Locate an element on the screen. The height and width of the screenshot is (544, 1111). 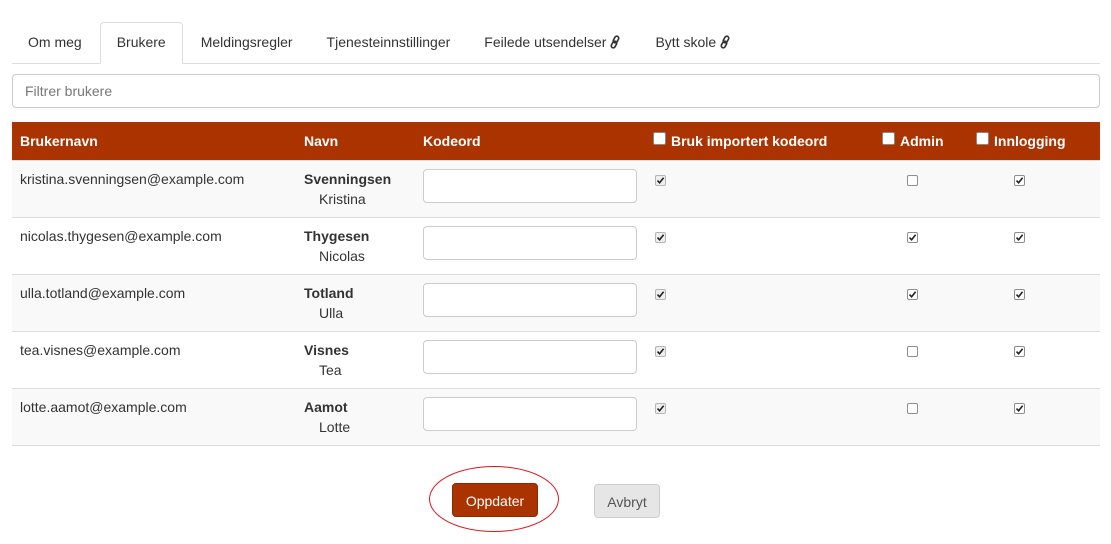
select-all-use-imported-checkbox is located at coordinates (659, 139).